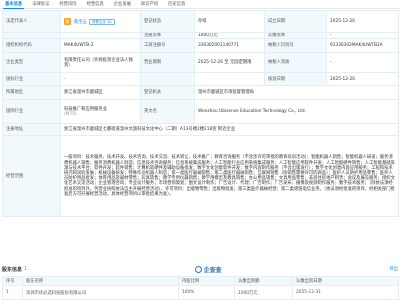 The height and width of the screenshot is (300, 400). Describe the element at coordinates (100, 79) in the screenshot. I see `industry-value: -` at that location.